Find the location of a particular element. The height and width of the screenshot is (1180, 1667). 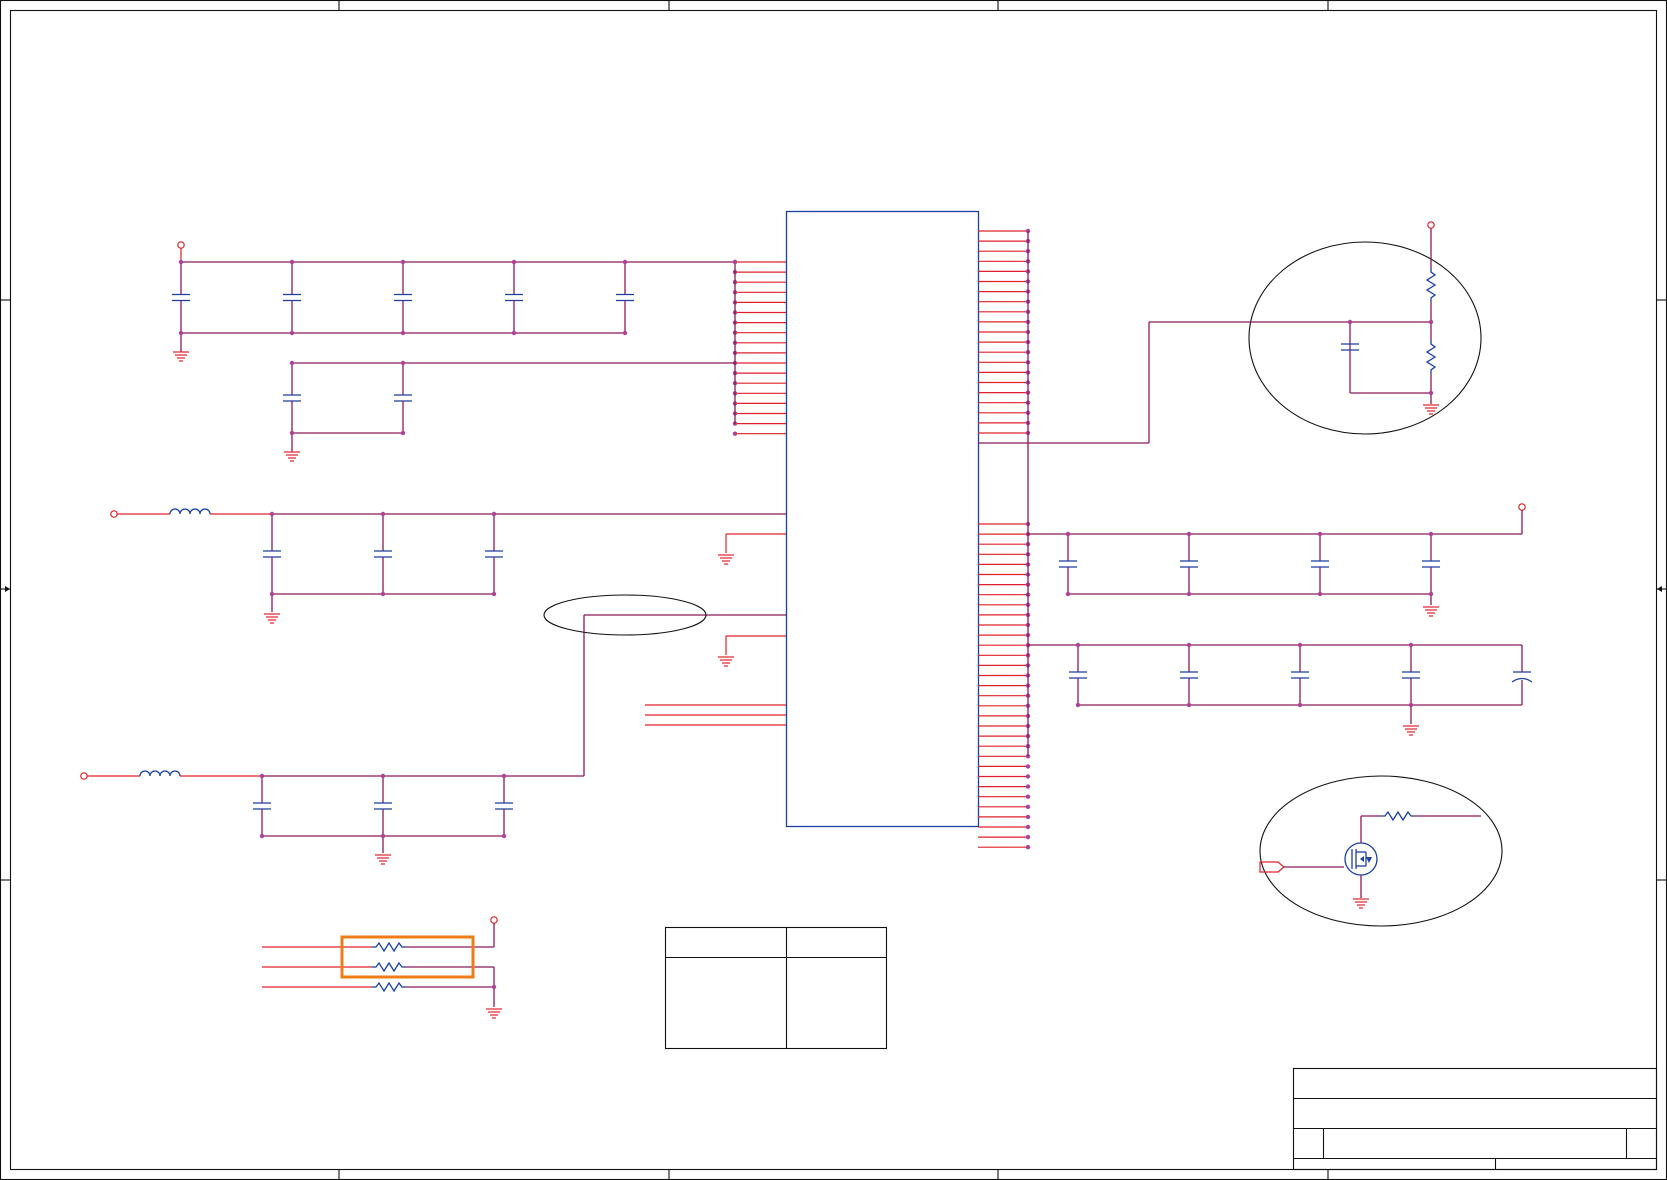

mosfet-internals is located at coordinates (1361, 859).